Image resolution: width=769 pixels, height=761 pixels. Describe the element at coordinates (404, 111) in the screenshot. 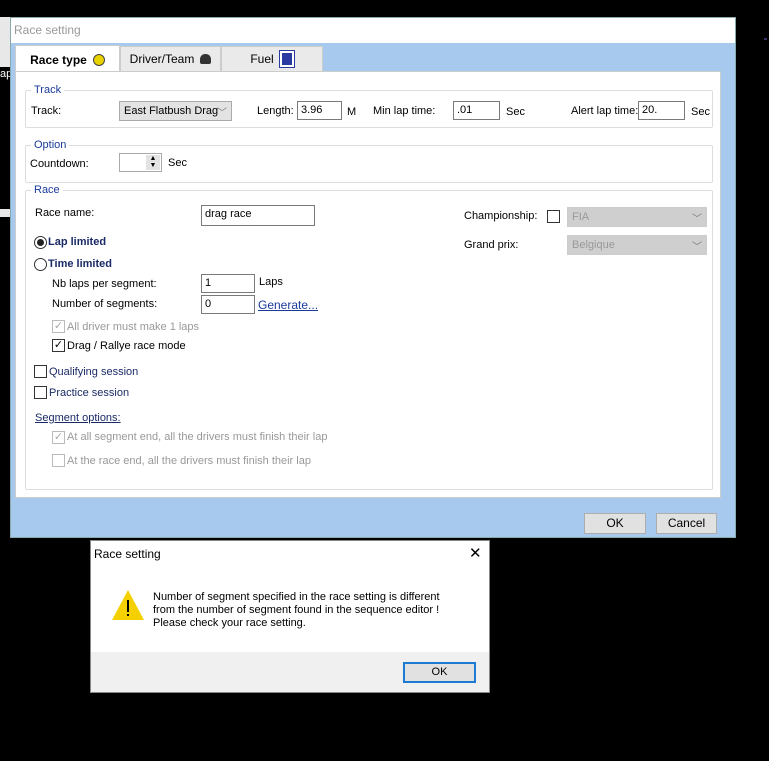

I see `min-lap-label: Min lap time:` at that location.